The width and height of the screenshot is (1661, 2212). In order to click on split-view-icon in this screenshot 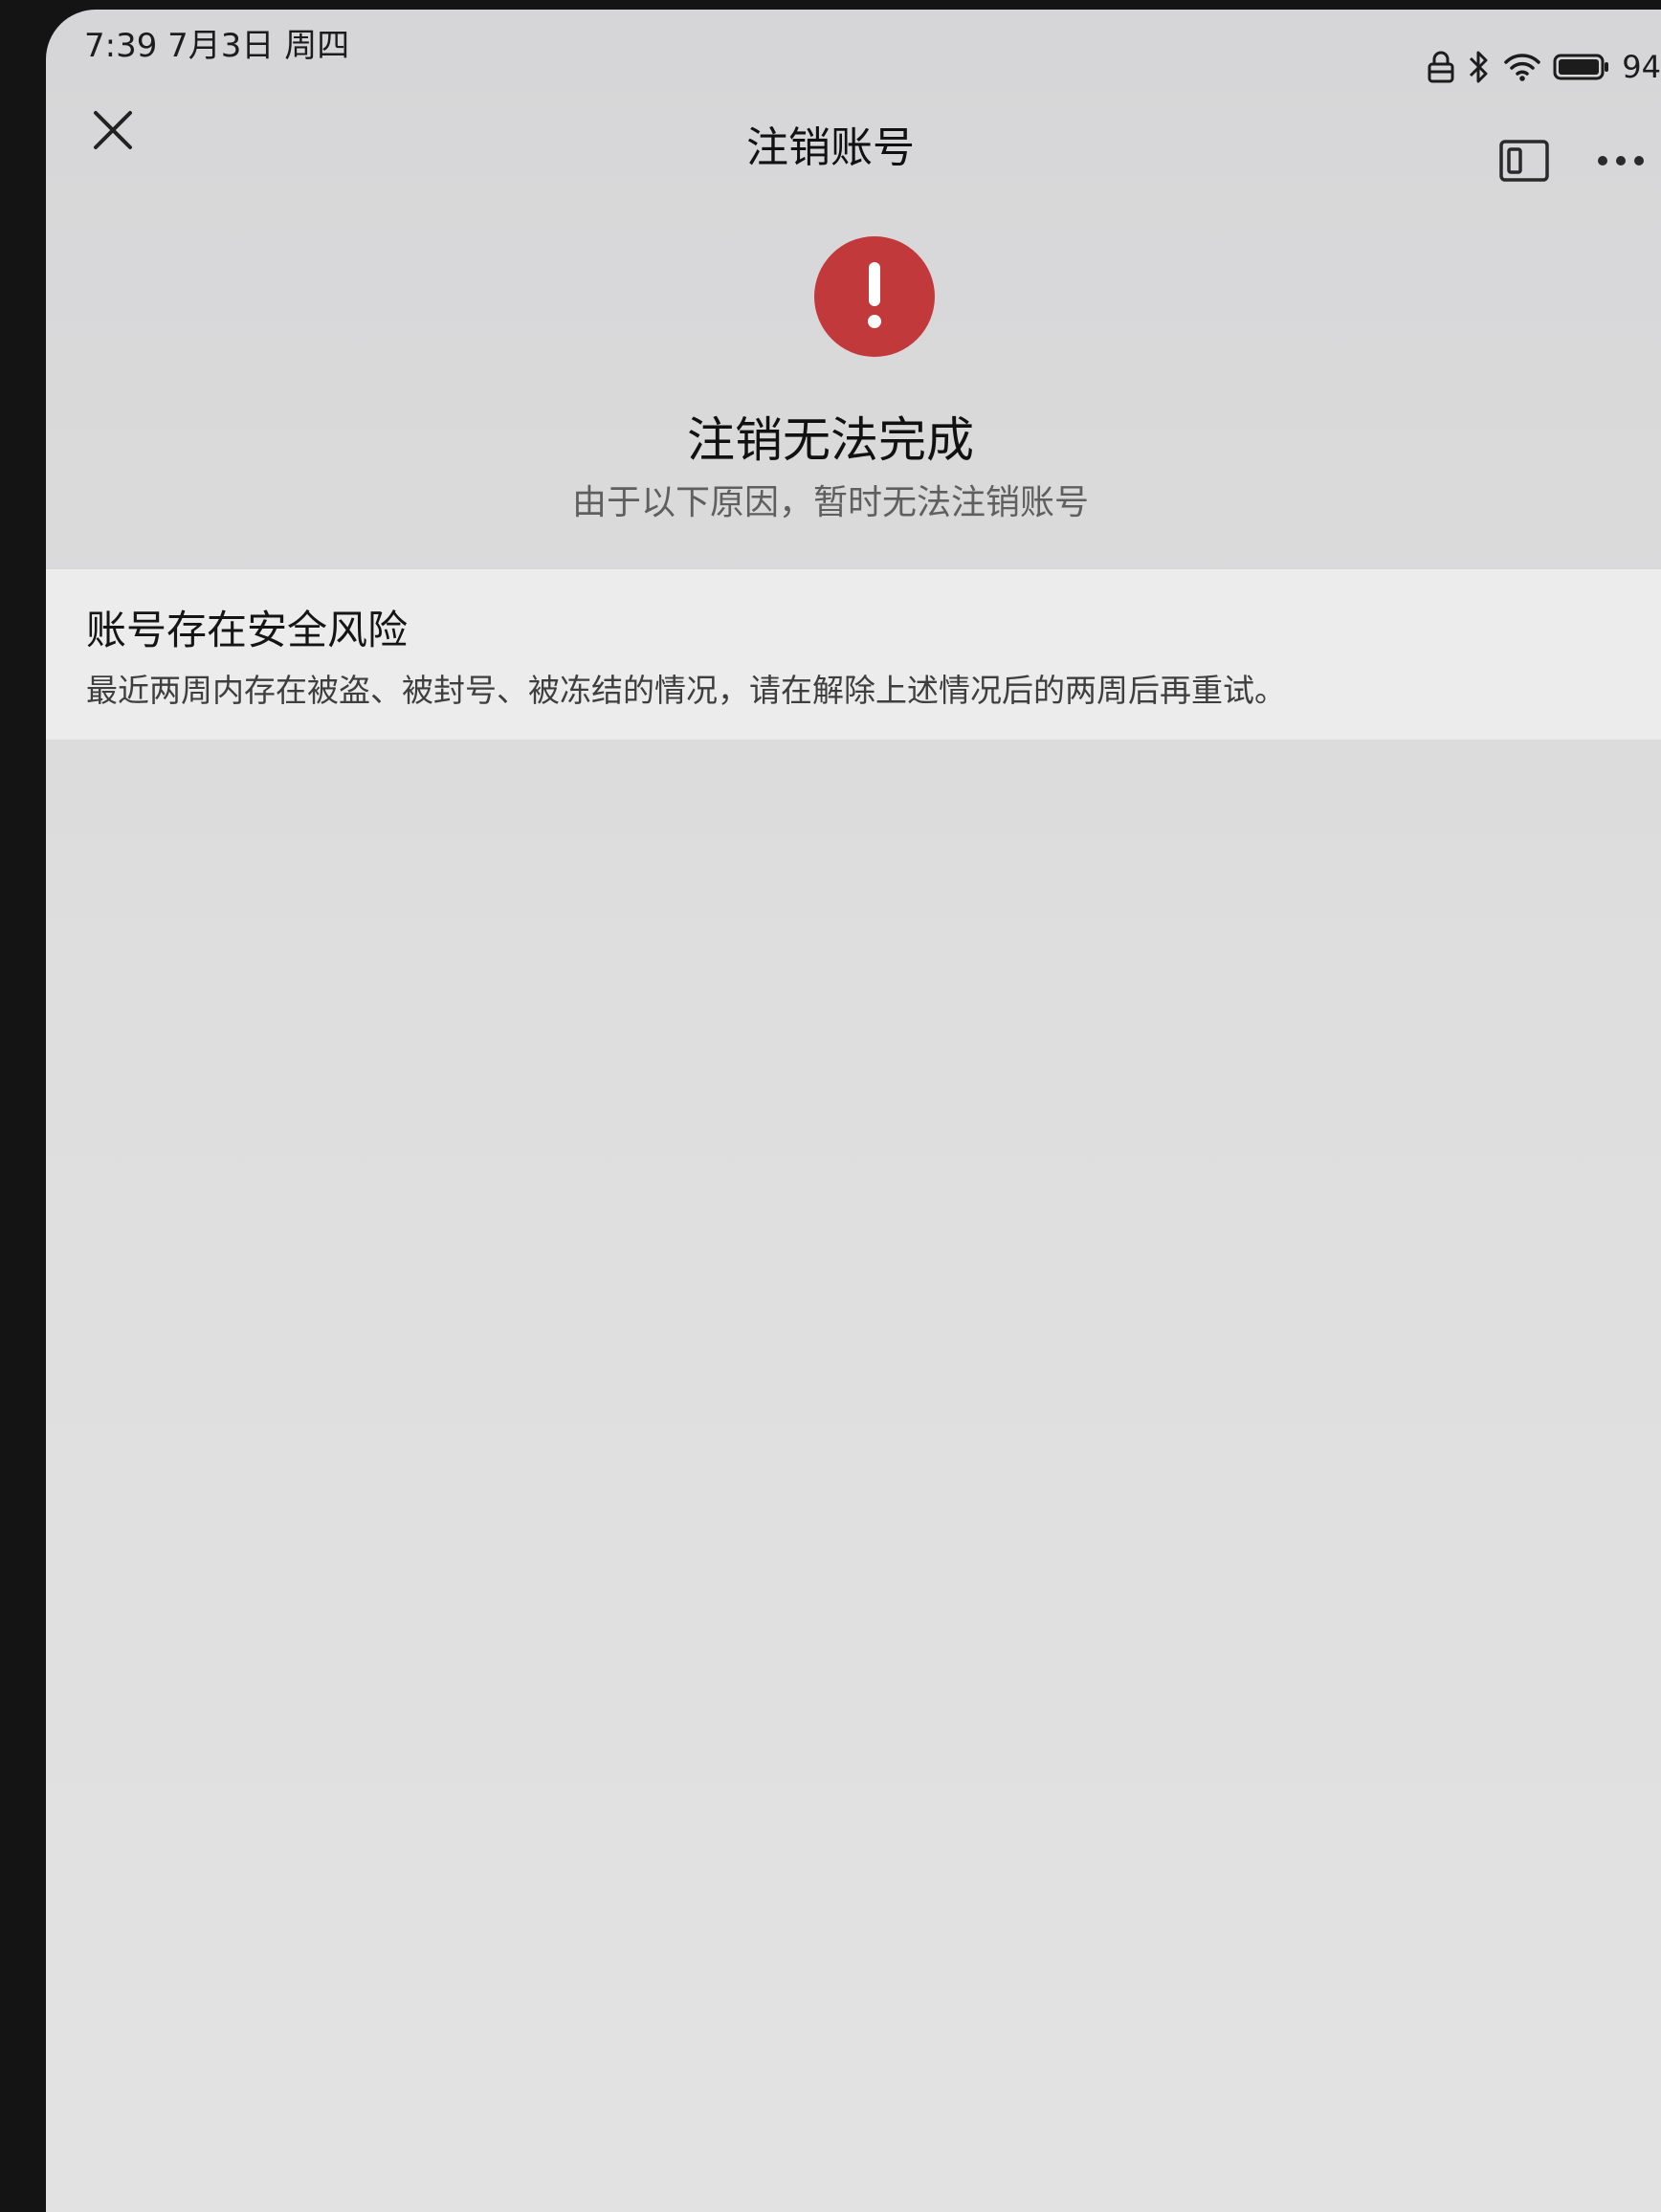, I will do `click(1524, 161)`.